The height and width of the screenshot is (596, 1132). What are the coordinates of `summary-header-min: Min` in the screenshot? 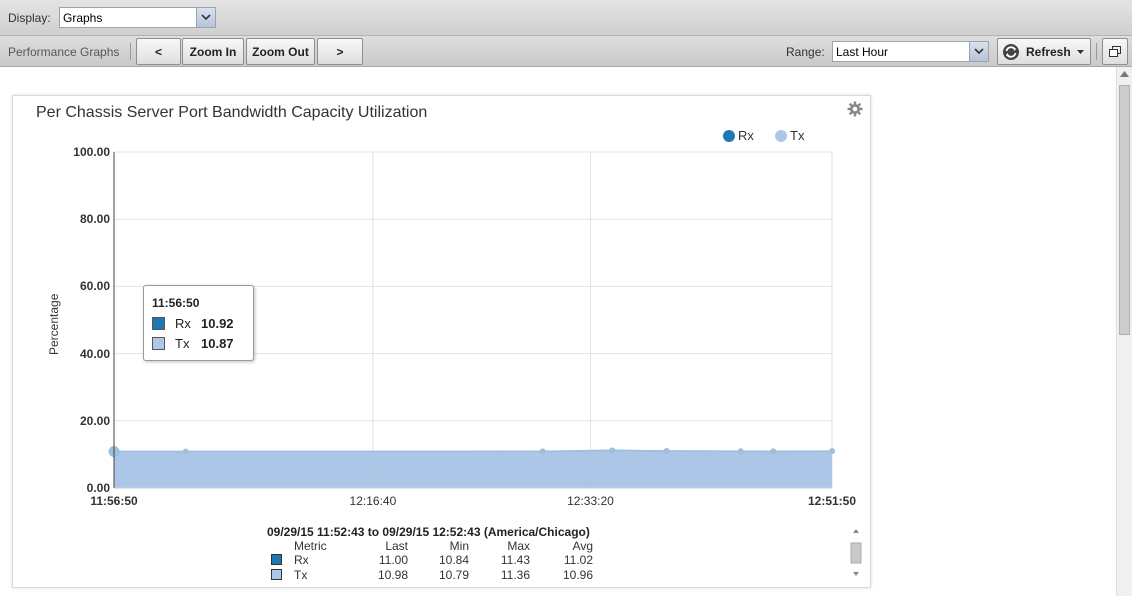 It's located at (459, 546).